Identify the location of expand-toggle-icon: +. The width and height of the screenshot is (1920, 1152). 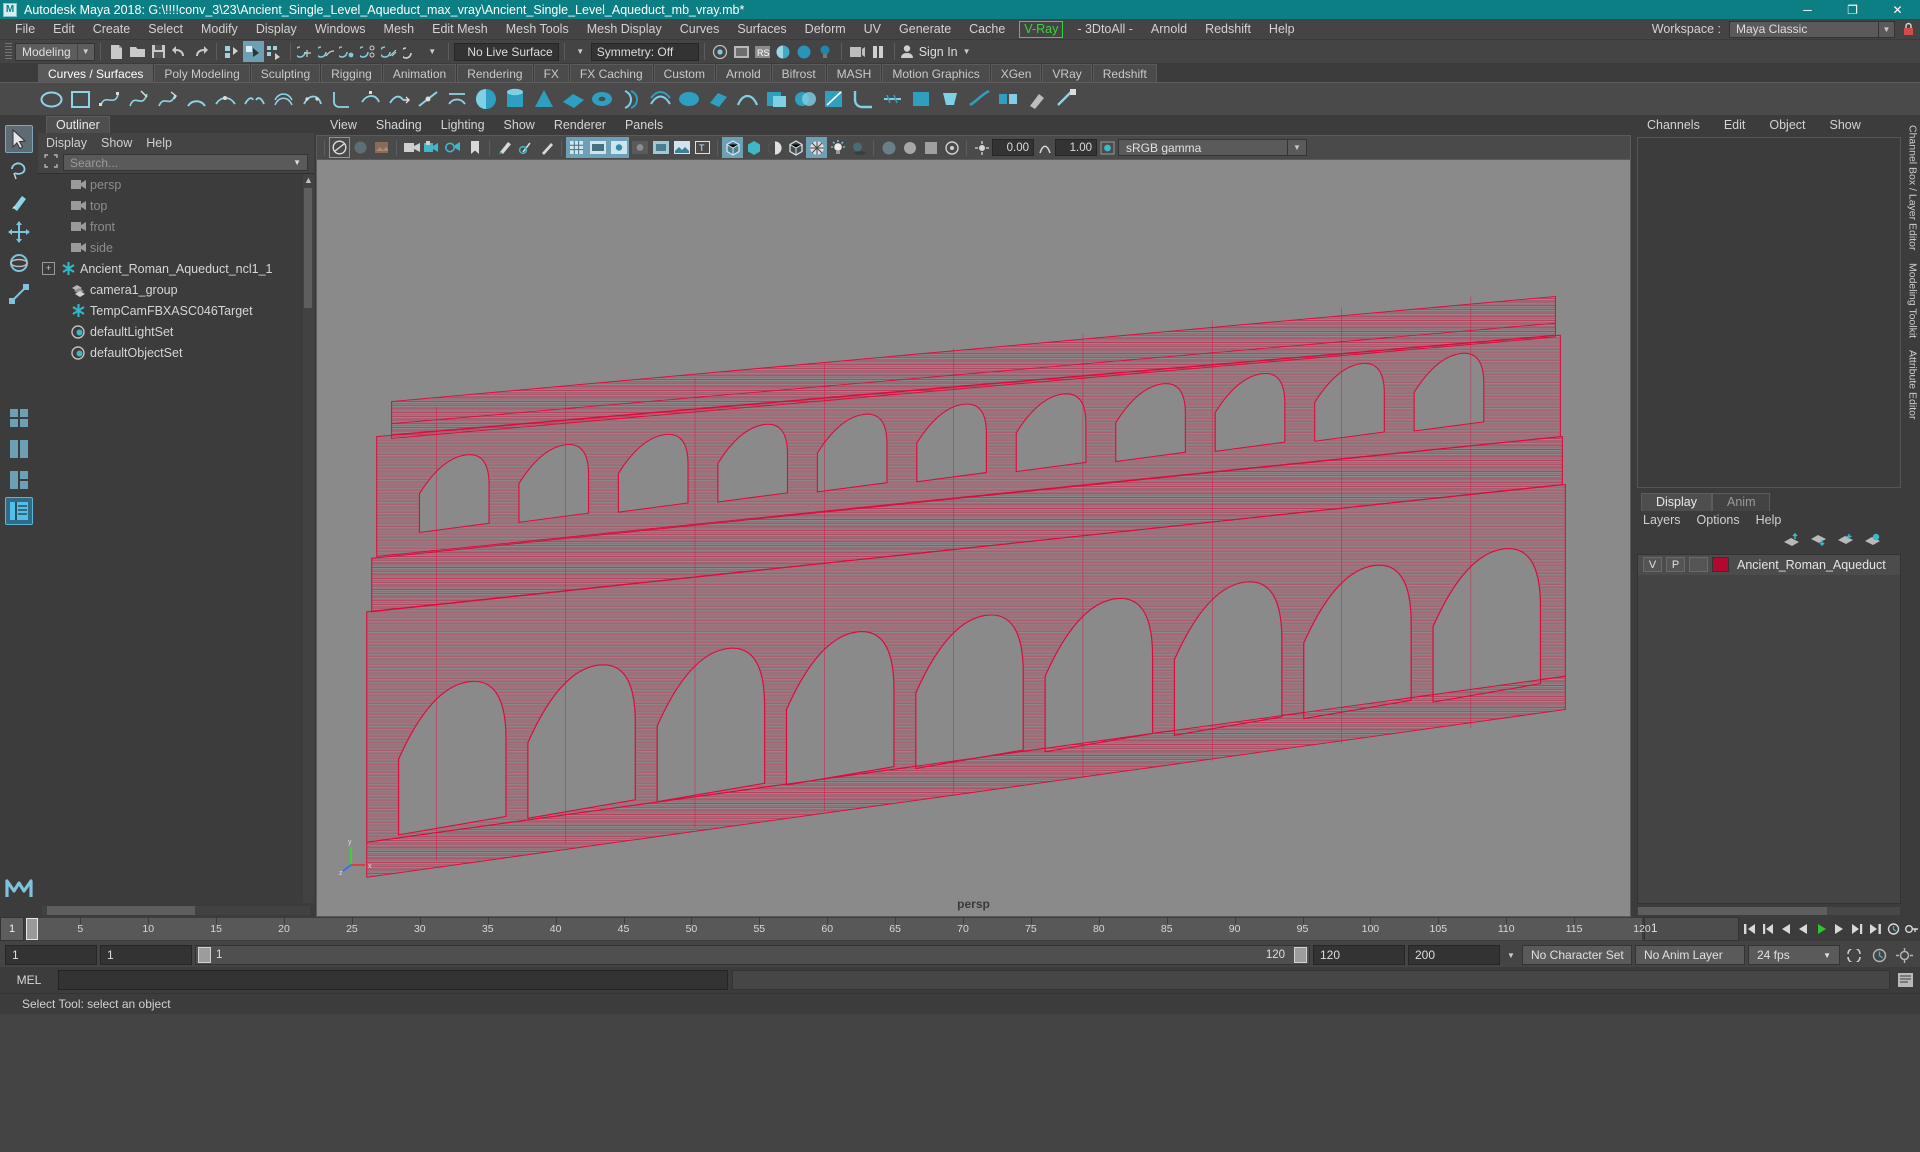
(48, 268).